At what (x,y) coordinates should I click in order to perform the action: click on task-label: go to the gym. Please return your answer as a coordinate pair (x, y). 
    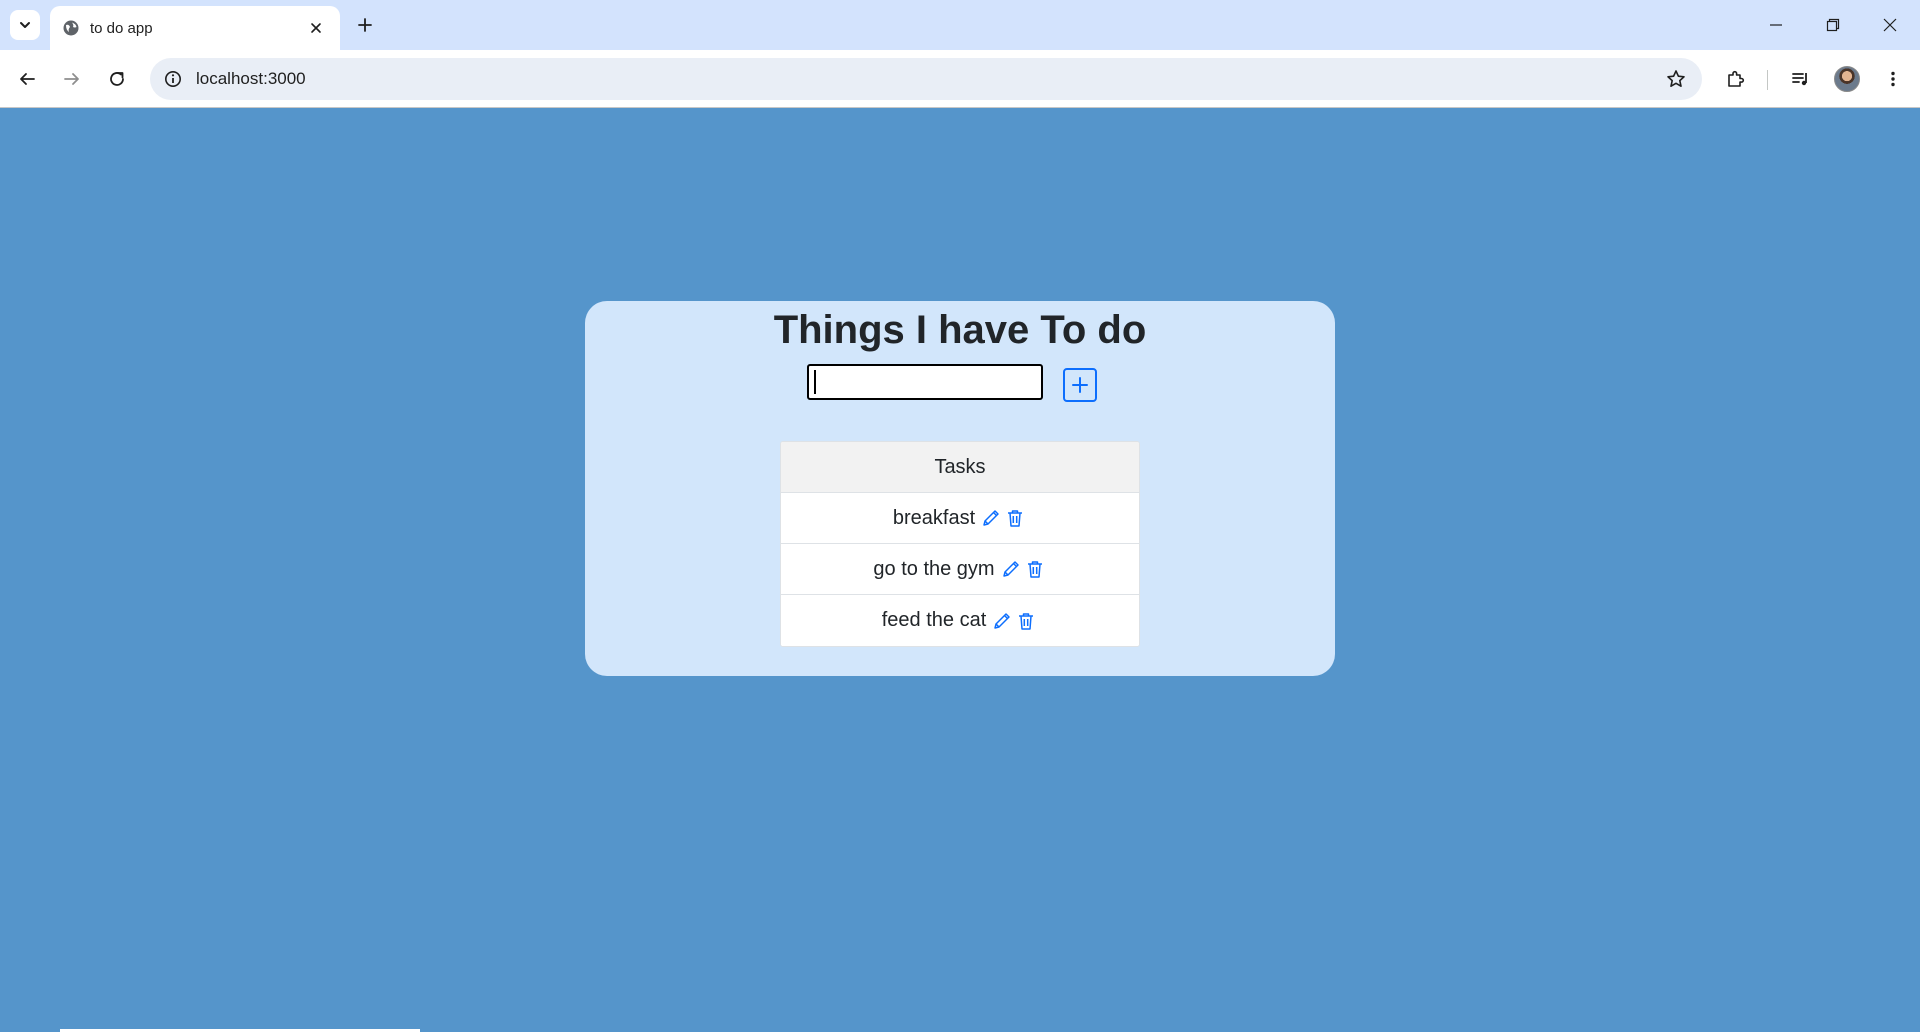
    Looking at the image, I should click on (934, 568).